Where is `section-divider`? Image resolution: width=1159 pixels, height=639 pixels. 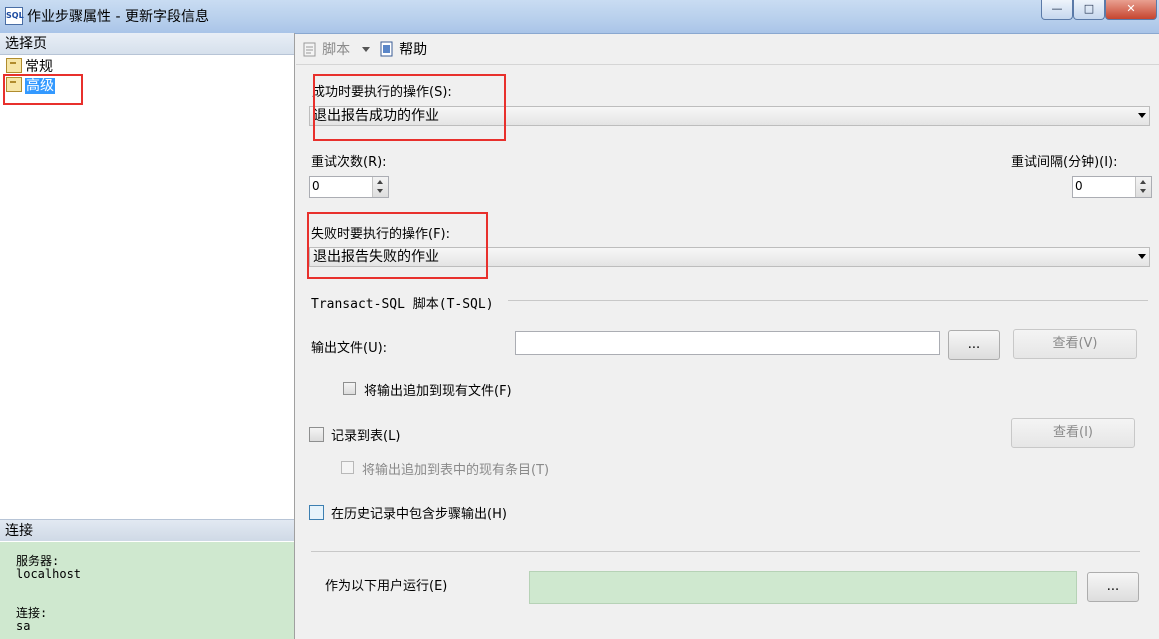 section-divider is located at coordinates (828, 300).